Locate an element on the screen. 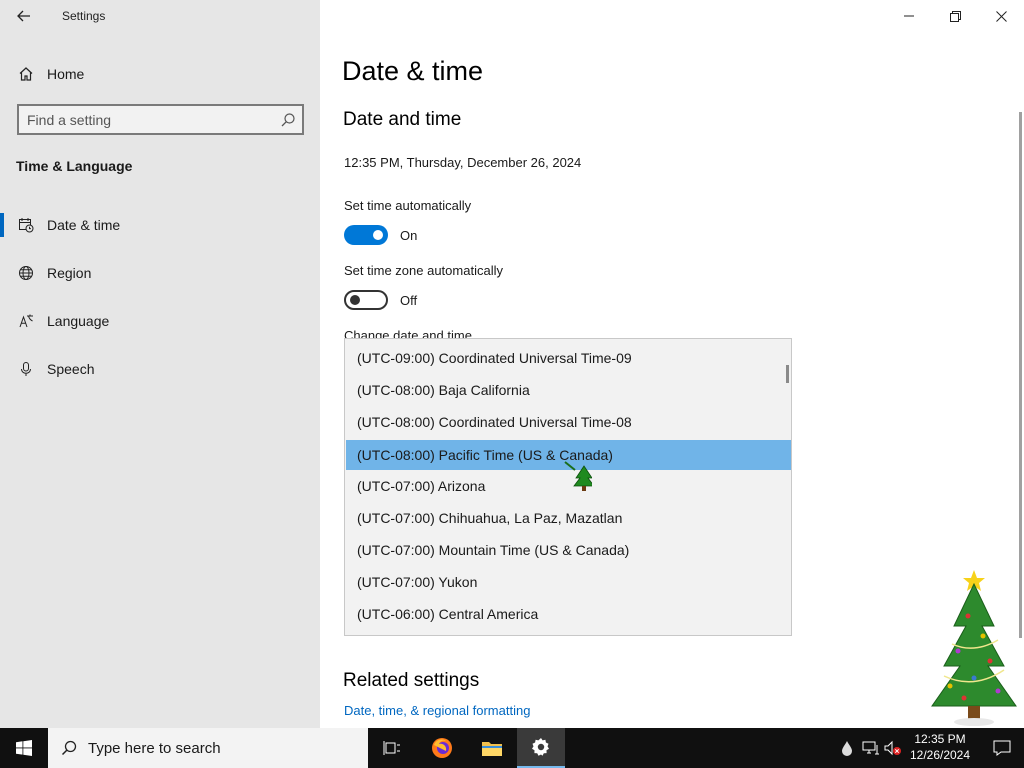  tray-droplet-icon is located at coordinates (847, 748).